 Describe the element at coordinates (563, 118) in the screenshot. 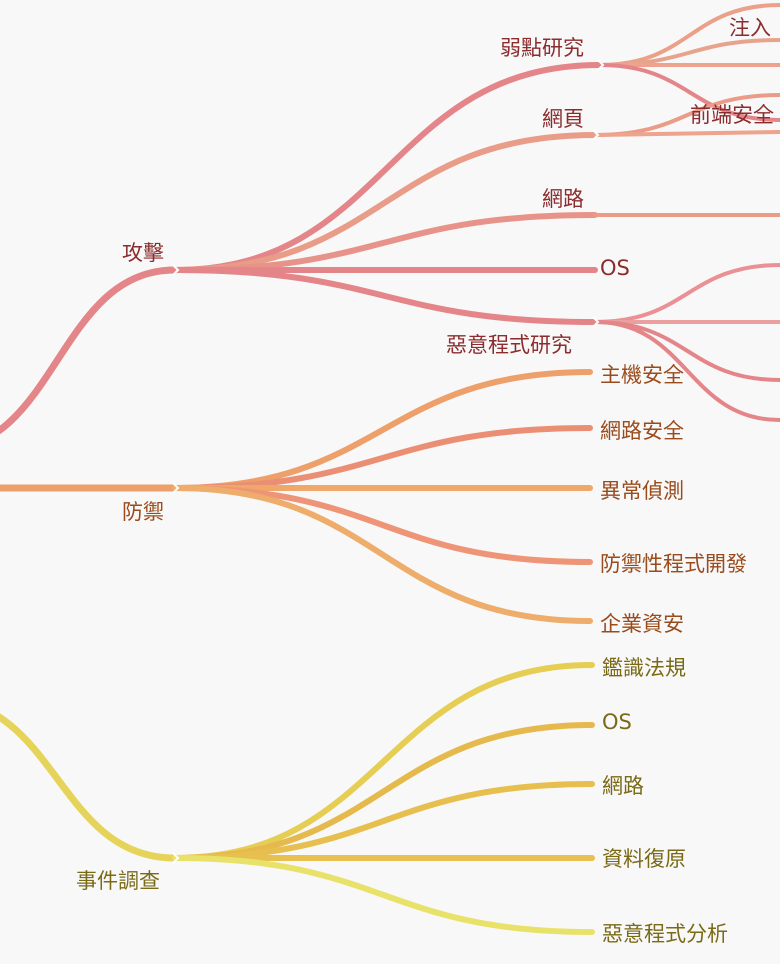

I see `node-web: 網頁` at that location.